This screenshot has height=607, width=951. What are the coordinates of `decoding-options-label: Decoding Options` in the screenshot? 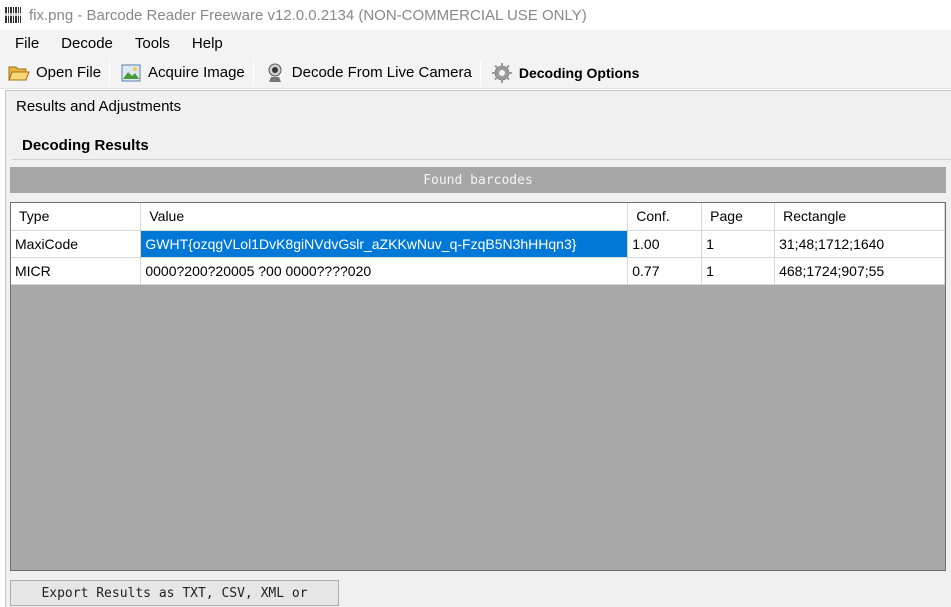 It's located at (579, 72).